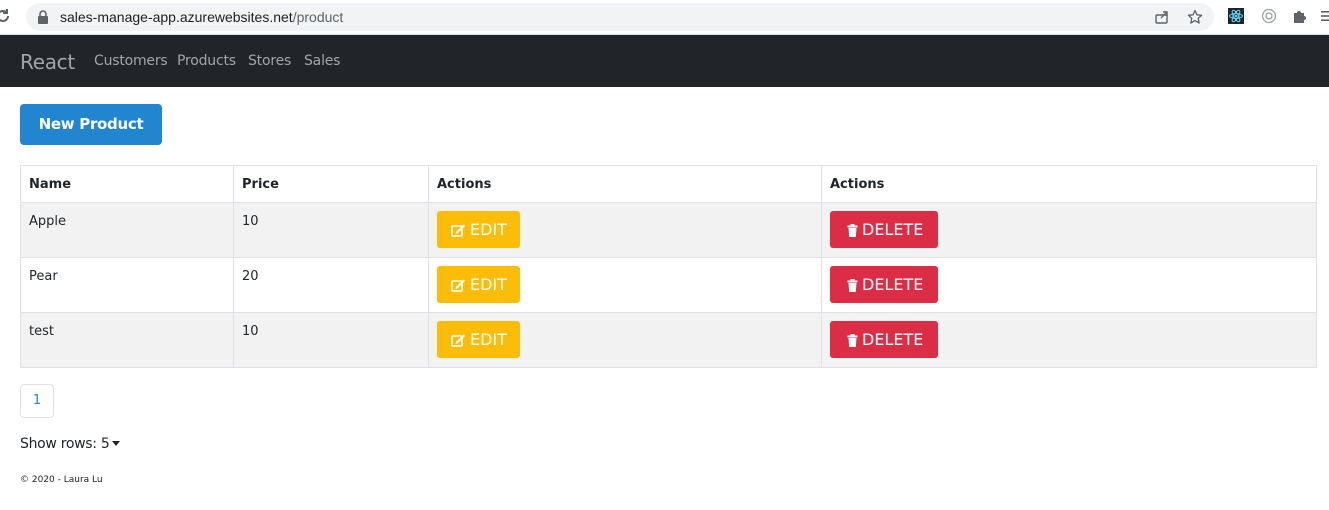 This screenshot has height=510, width=1329. Describe the element at coordinates (43, 17) in the screenshot. I see `lock-icon` at that location.